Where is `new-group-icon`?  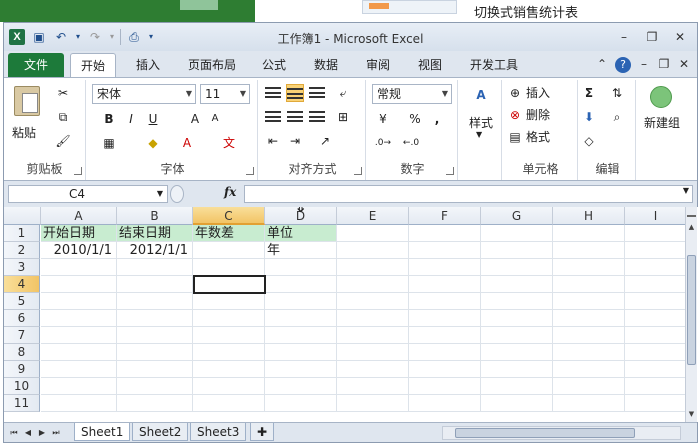
new-group-icon is located at coordinates (661, 97).